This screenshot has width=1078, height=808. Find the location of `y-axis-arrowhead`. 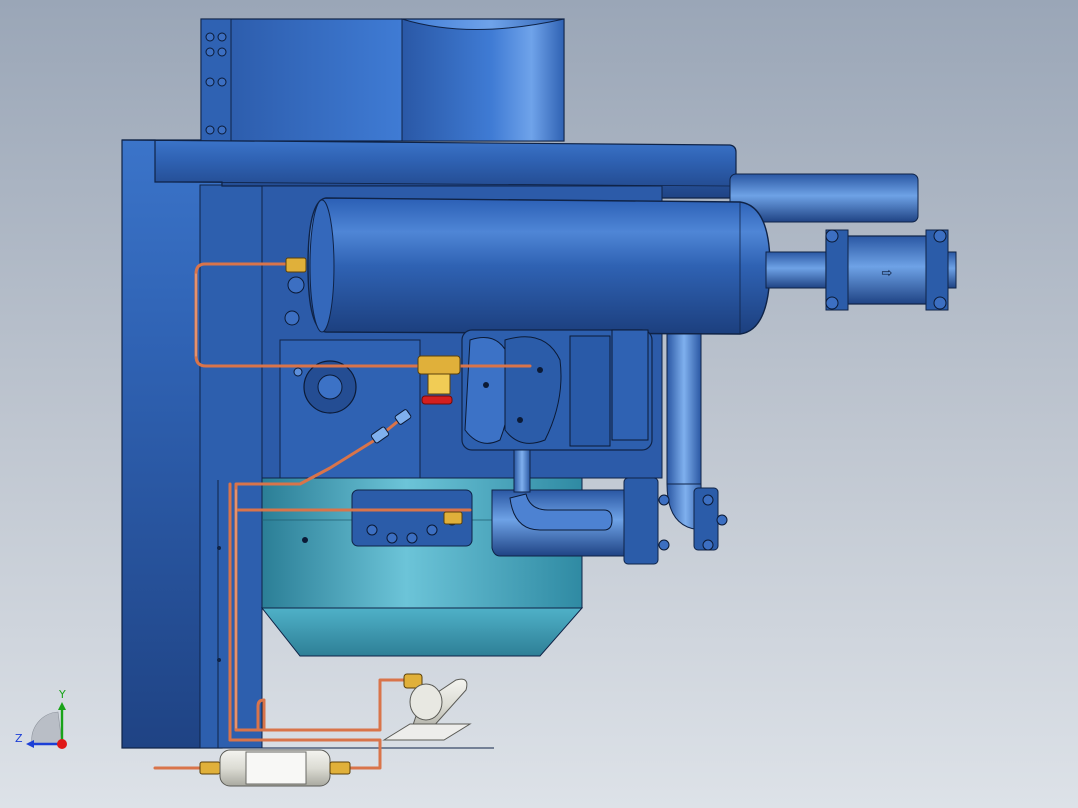

y-axis-arrowhead is located at coordinates (62, 706).